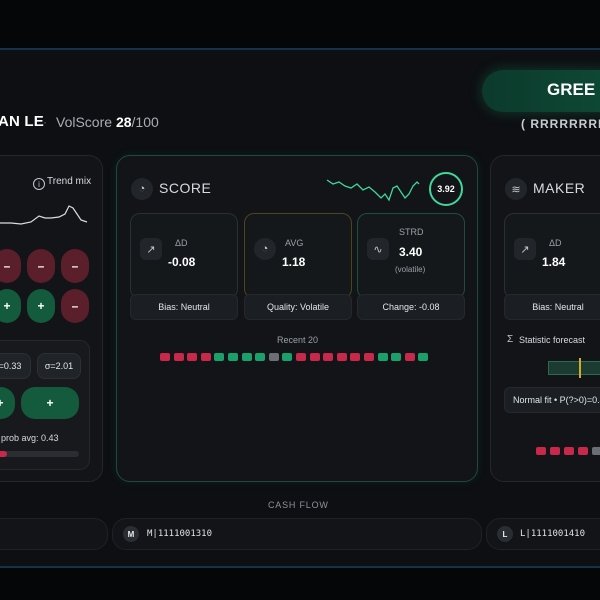 This screenshot has height=600, width=600. What do you see at coordinates (29, 438) in the screenshot?
I see `prob-text: wn prob avg: 0.43` at bounding box center [29, 438].